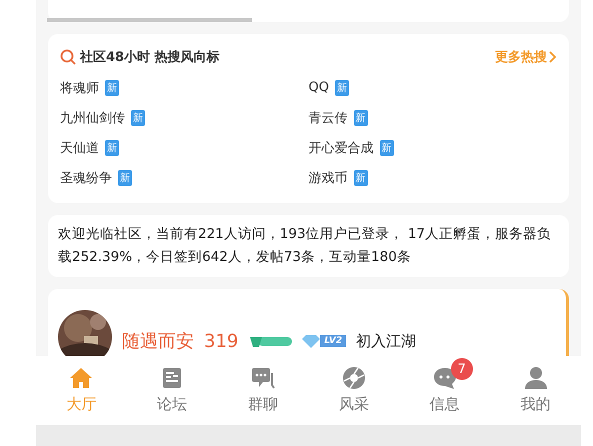  I want to click on tab: 我的, so click(535, 390).